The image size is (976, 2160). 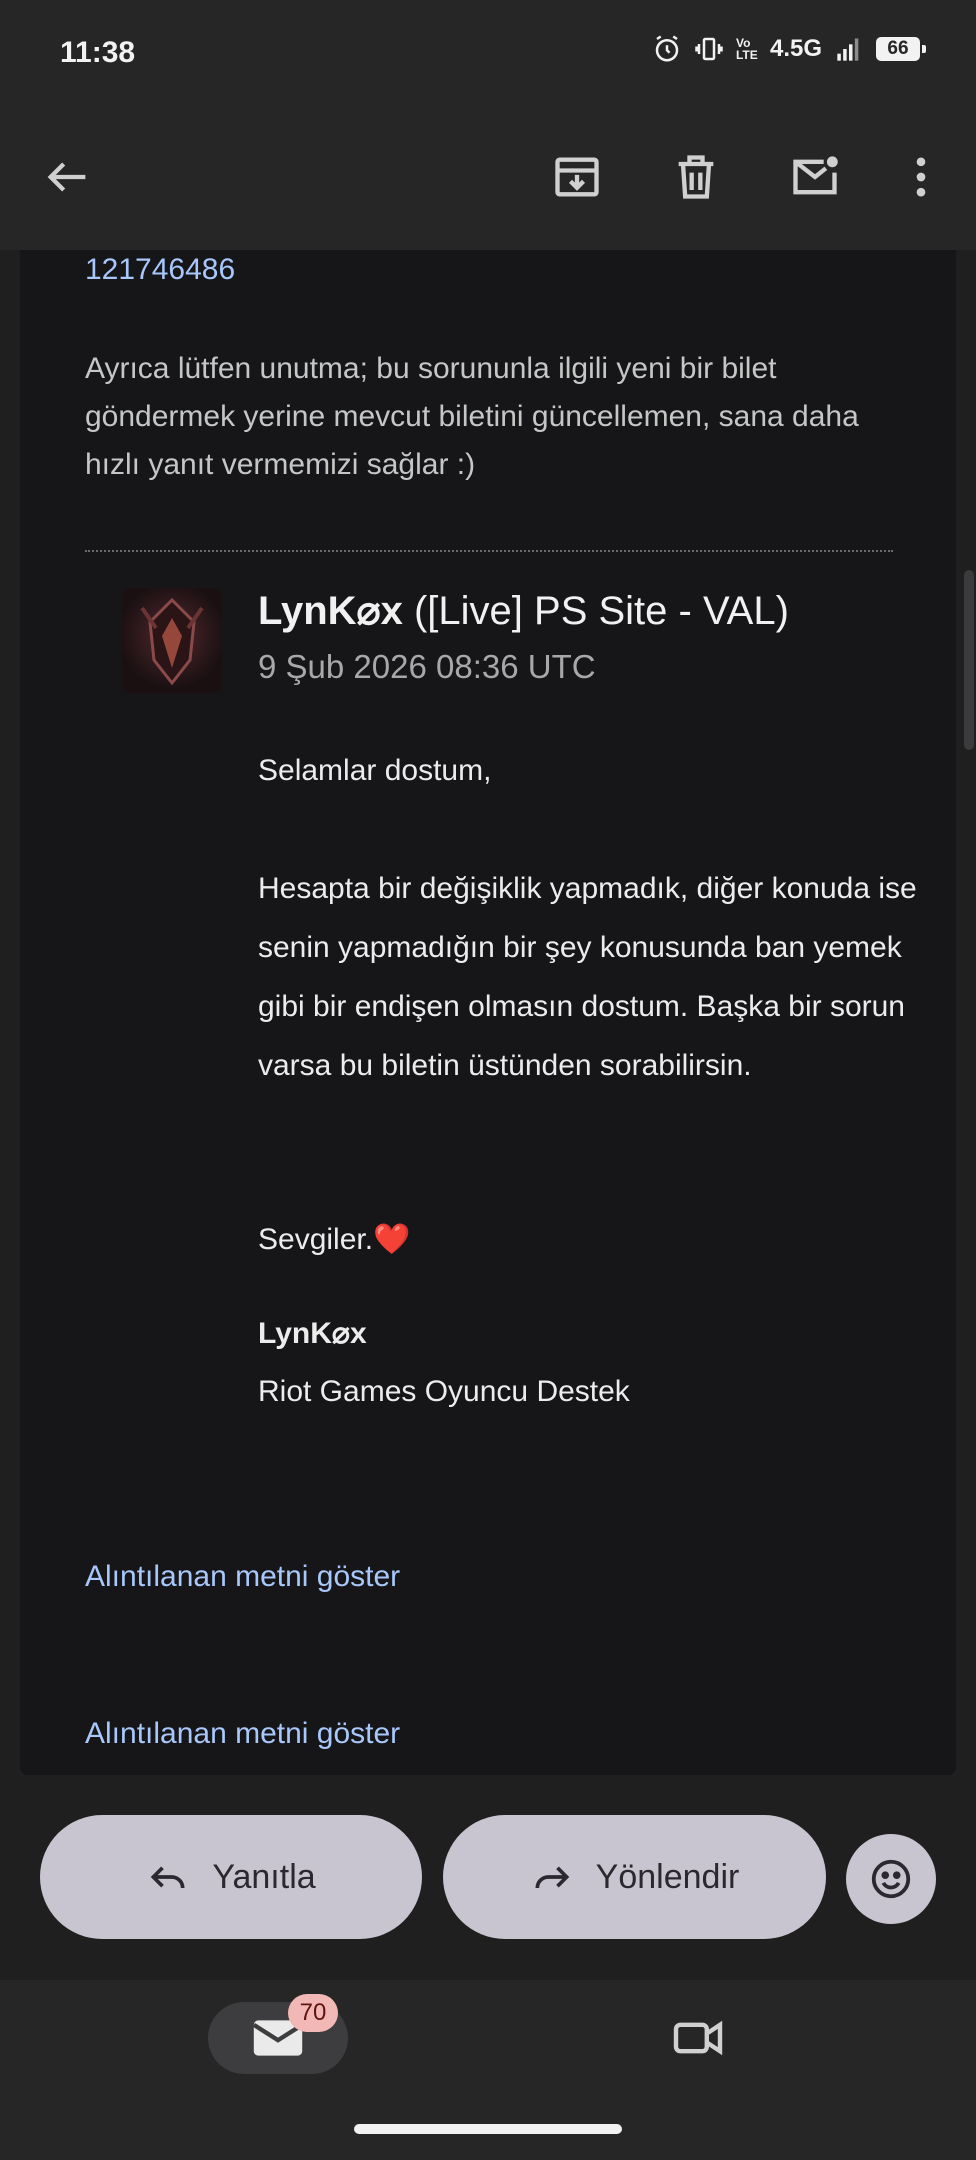 I want to click on more-vertical-icon, so click(x=921, y=177).